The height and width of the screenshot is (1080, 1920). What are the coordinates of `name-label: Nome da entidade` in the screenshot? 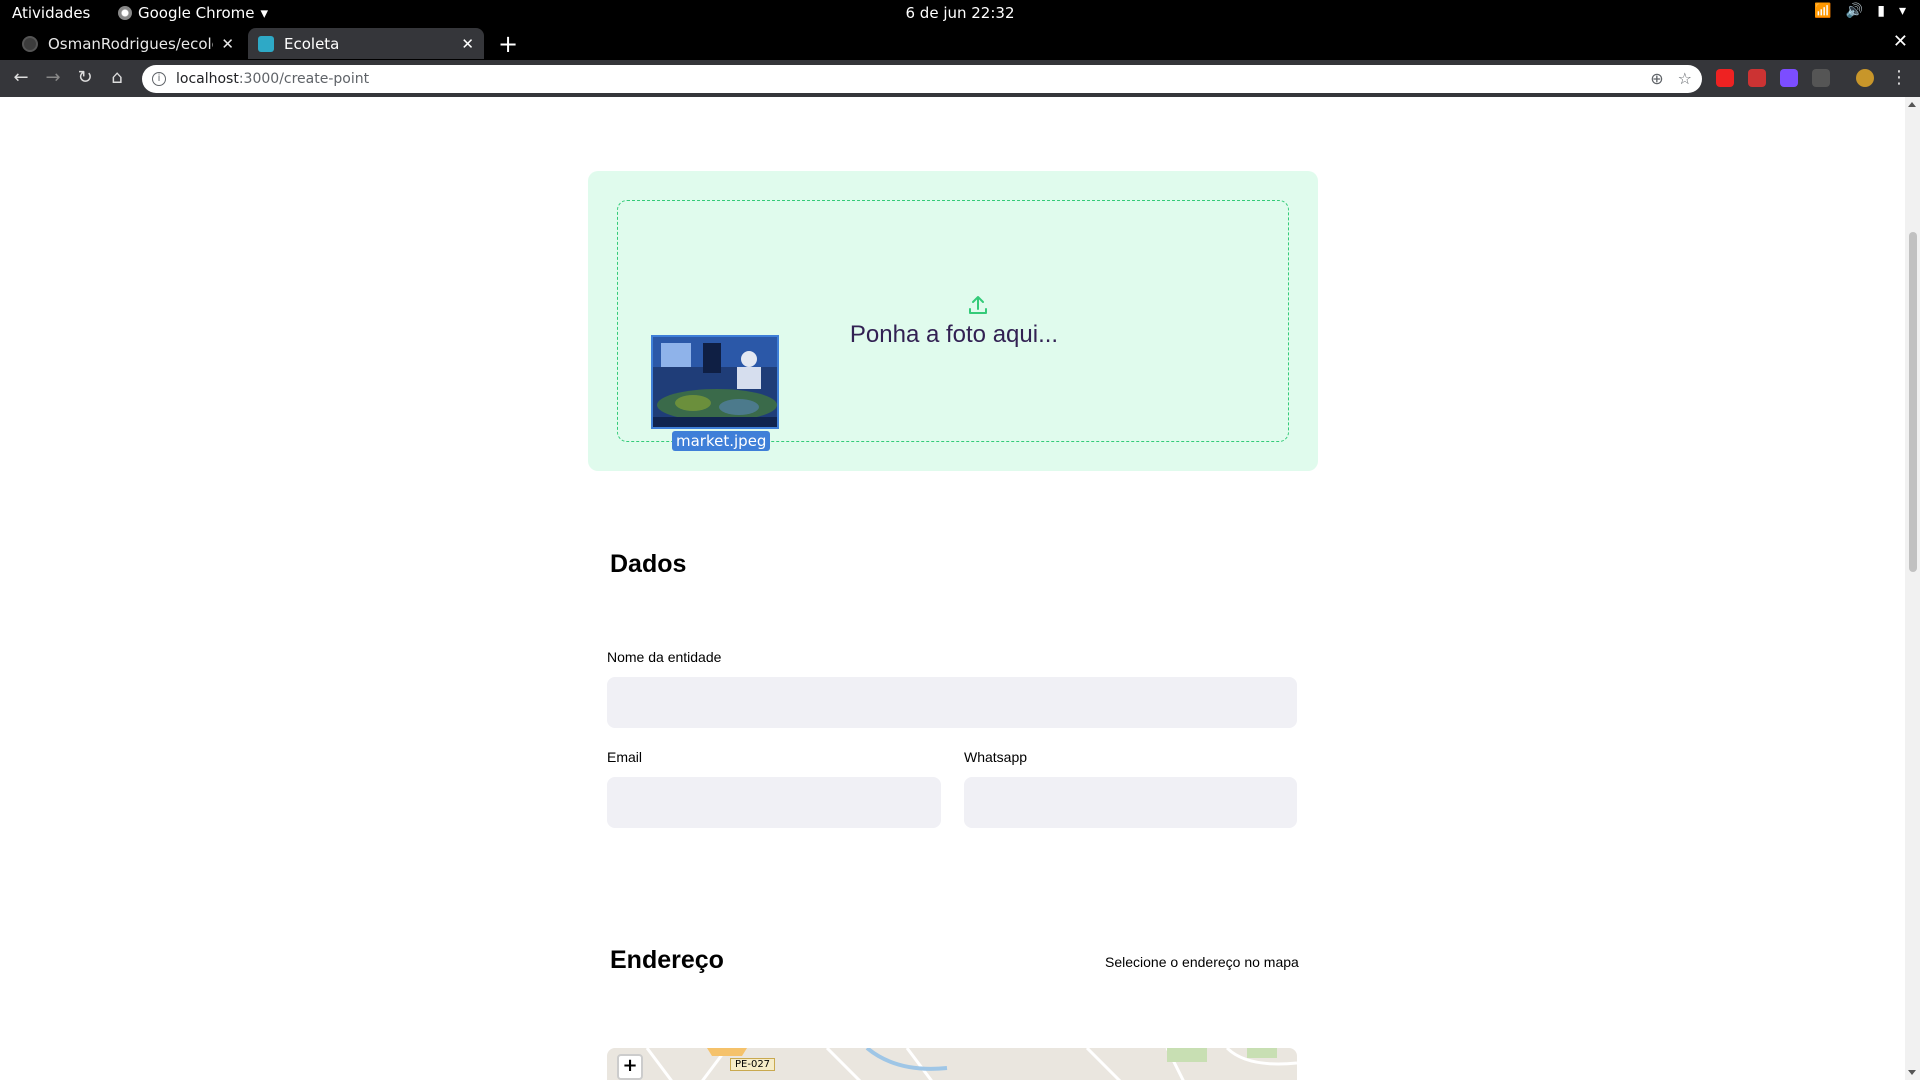 It's located at (664, 657).